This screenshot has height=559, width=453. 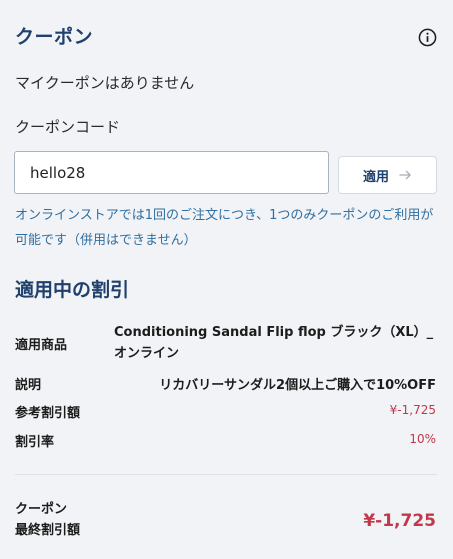 What do you see at coordinates (48, 530) in the screenshot?
I see `final-discount-label-line2: 最終割引額` at bounding box center [48, 530].